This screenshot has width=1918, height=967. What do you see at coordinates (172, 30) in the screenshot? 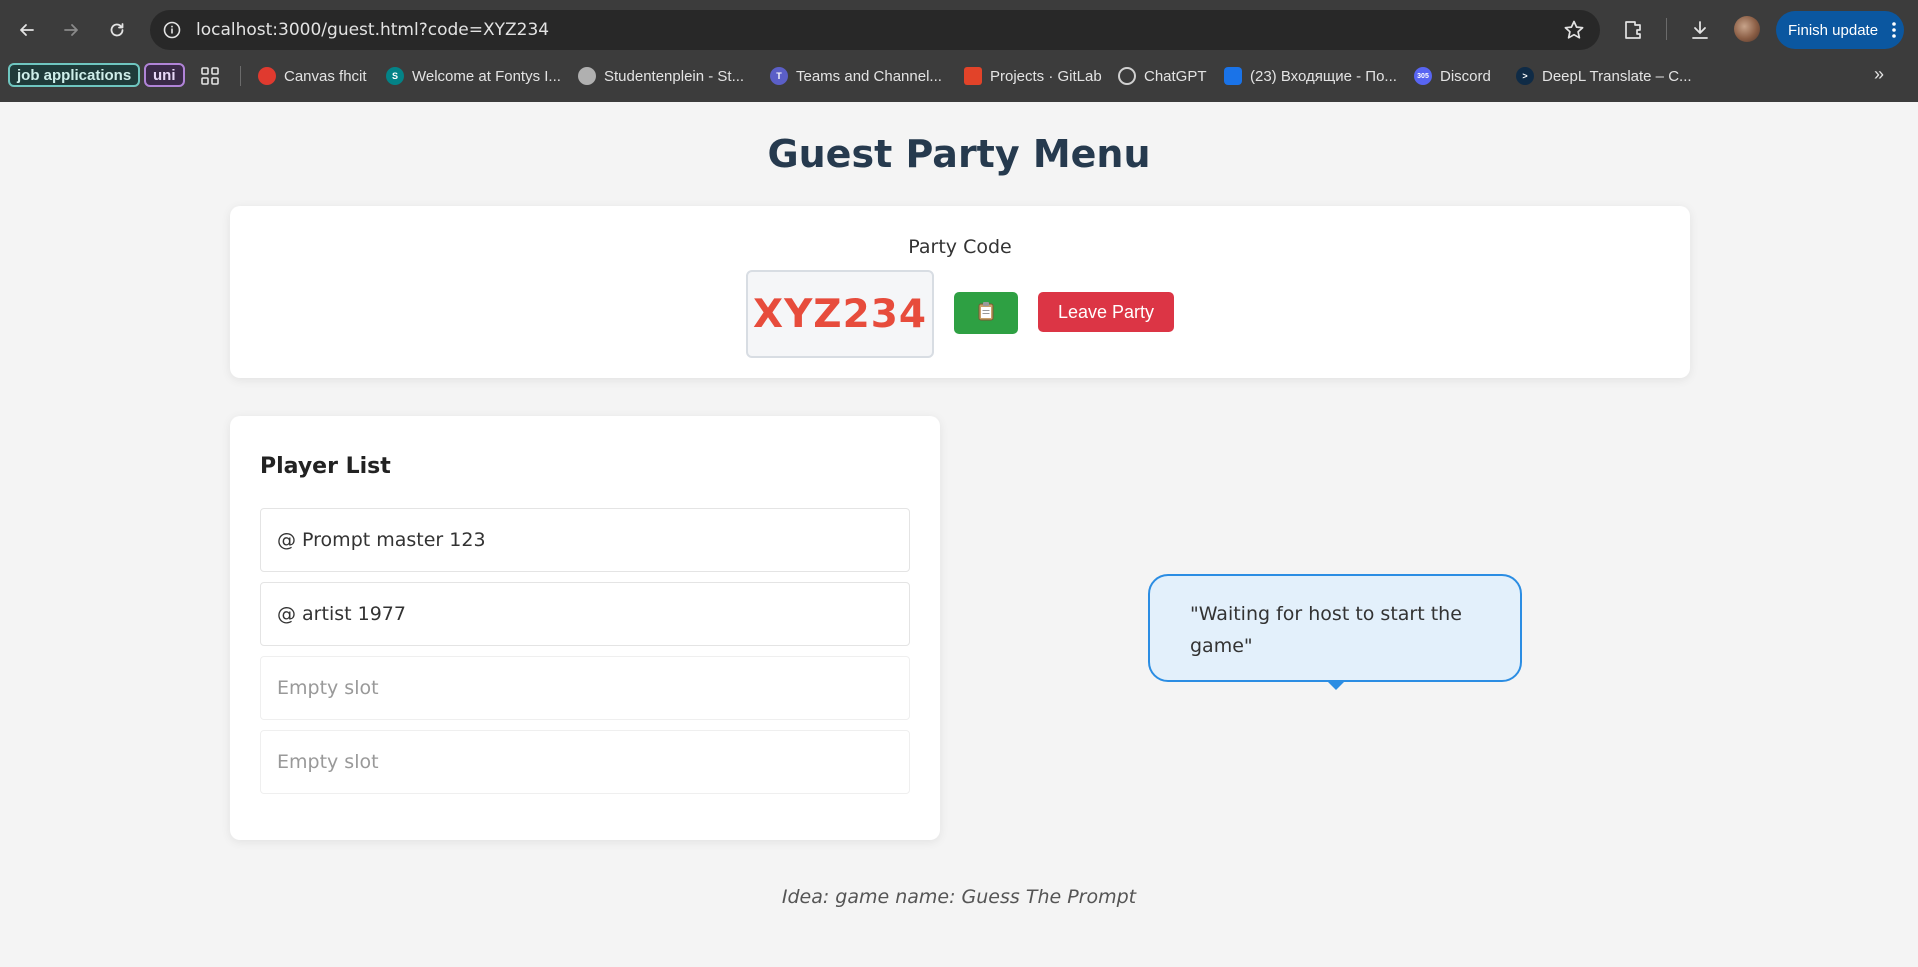
I see `site-info-icon` at bounding box center [172, 30].